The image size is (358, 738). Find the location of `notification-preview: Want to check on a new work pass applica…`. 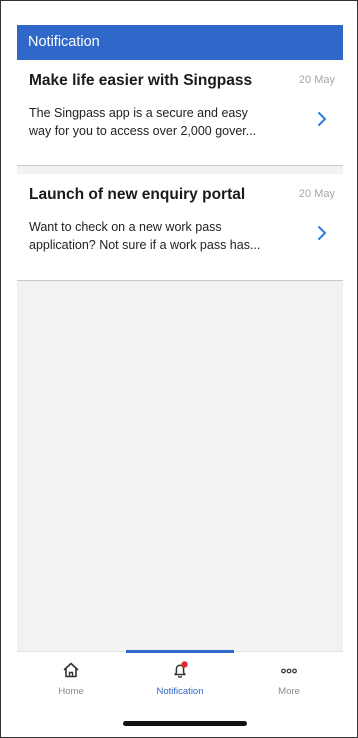

notification-preview: Want to check on a new work pass applica… is located at coordinates (165, 236).